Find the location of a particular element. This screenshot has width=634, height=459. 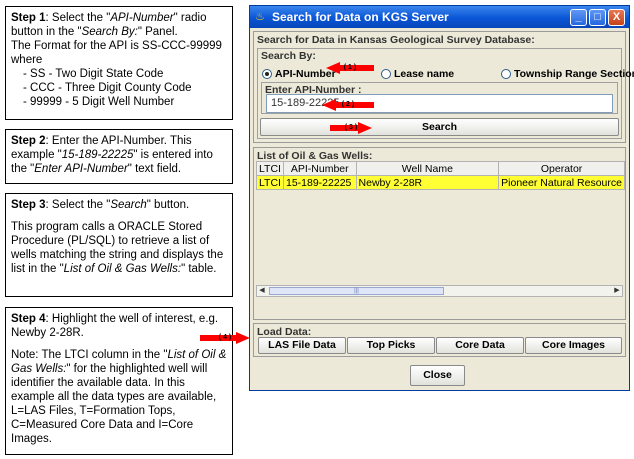

callout-arrow-4: ( 4 ) is located at coordinates (225, 338).